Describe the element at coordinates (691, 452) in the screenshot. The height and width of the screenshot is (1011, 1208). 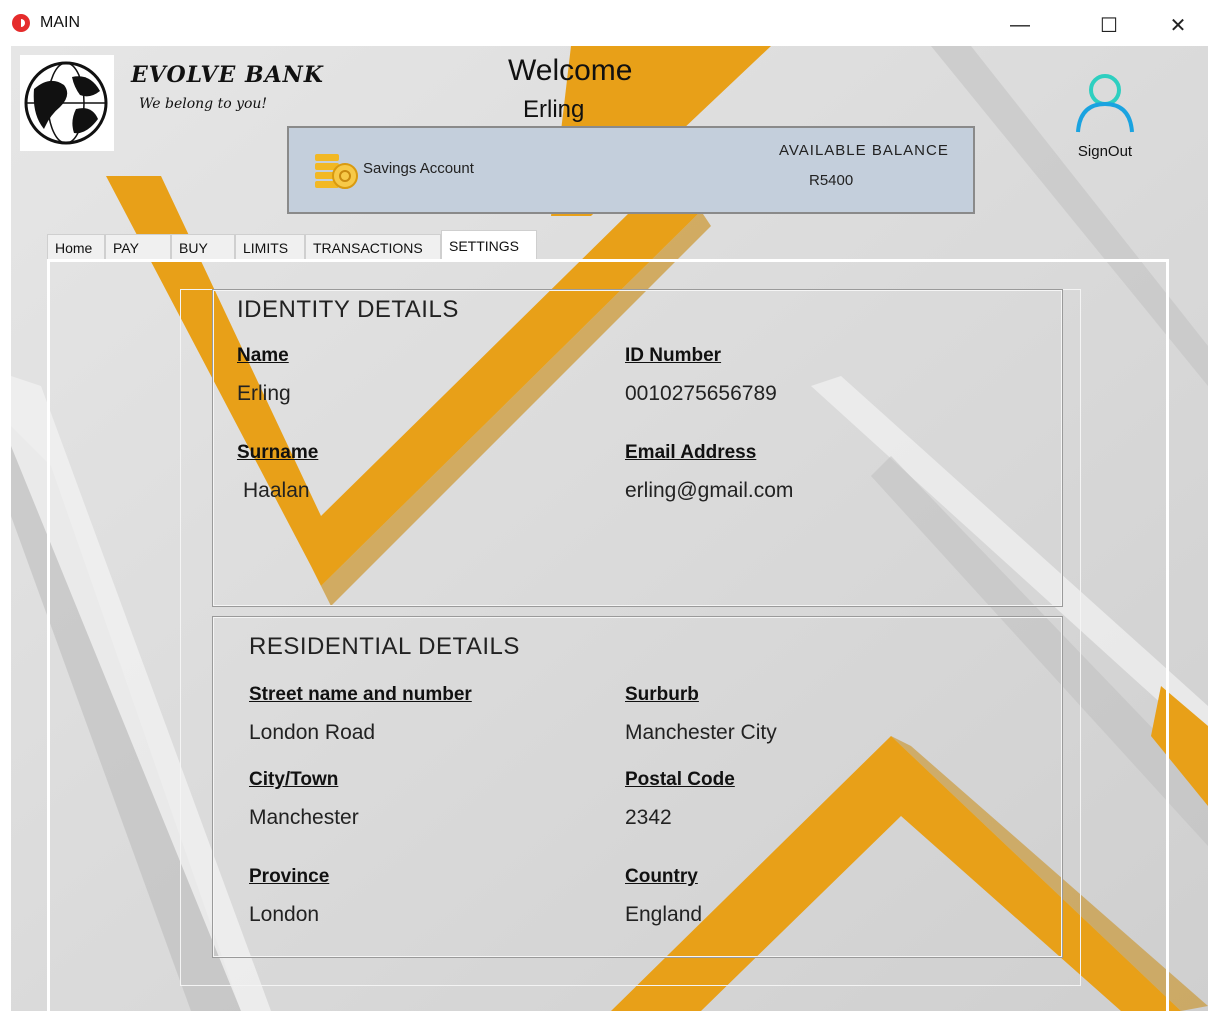
I see `email-label: Email Address` at that location.